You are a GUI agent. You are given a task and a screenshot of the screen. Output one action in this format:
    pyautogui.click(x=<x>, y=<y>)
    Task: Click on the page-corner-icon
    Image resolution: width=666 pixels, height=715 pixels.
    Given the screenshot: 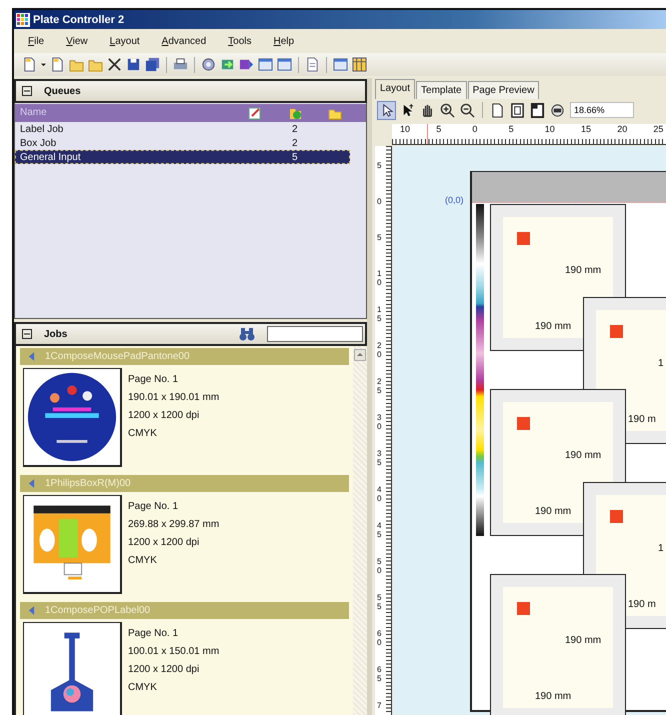 What is the action you would take?
    pyautogui.click(x=537, y=110)
    